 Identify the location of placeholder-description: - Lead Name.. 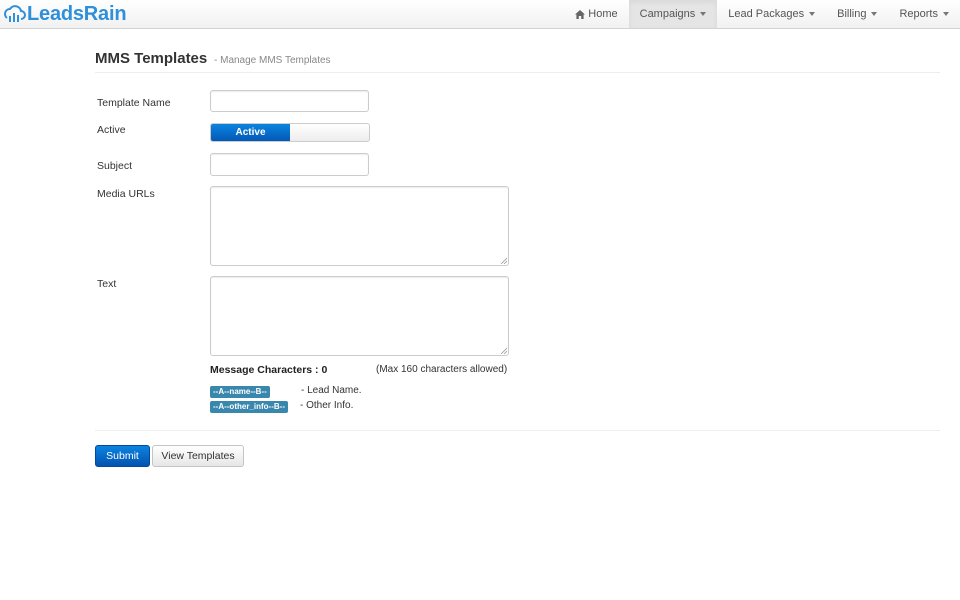
(331, 390).